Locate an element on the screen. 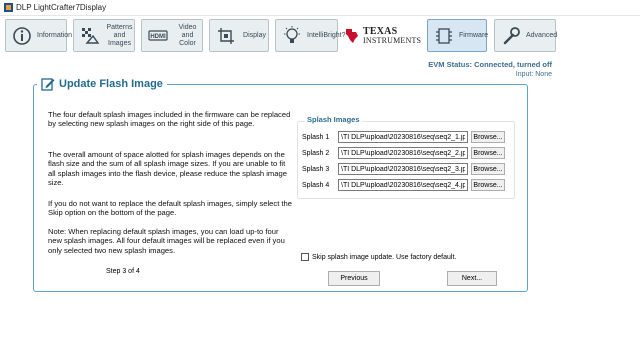  information-label: Information is located at coordinates (55, 35).